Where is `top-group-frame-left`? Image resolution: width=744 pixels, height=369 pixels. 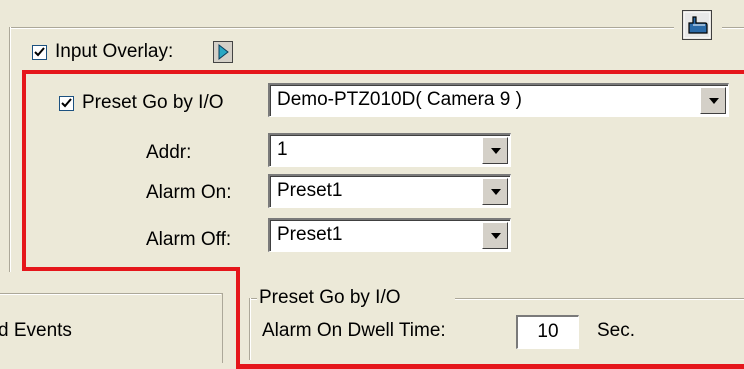
top-group-frame-left is located at coordinates (10, 149).